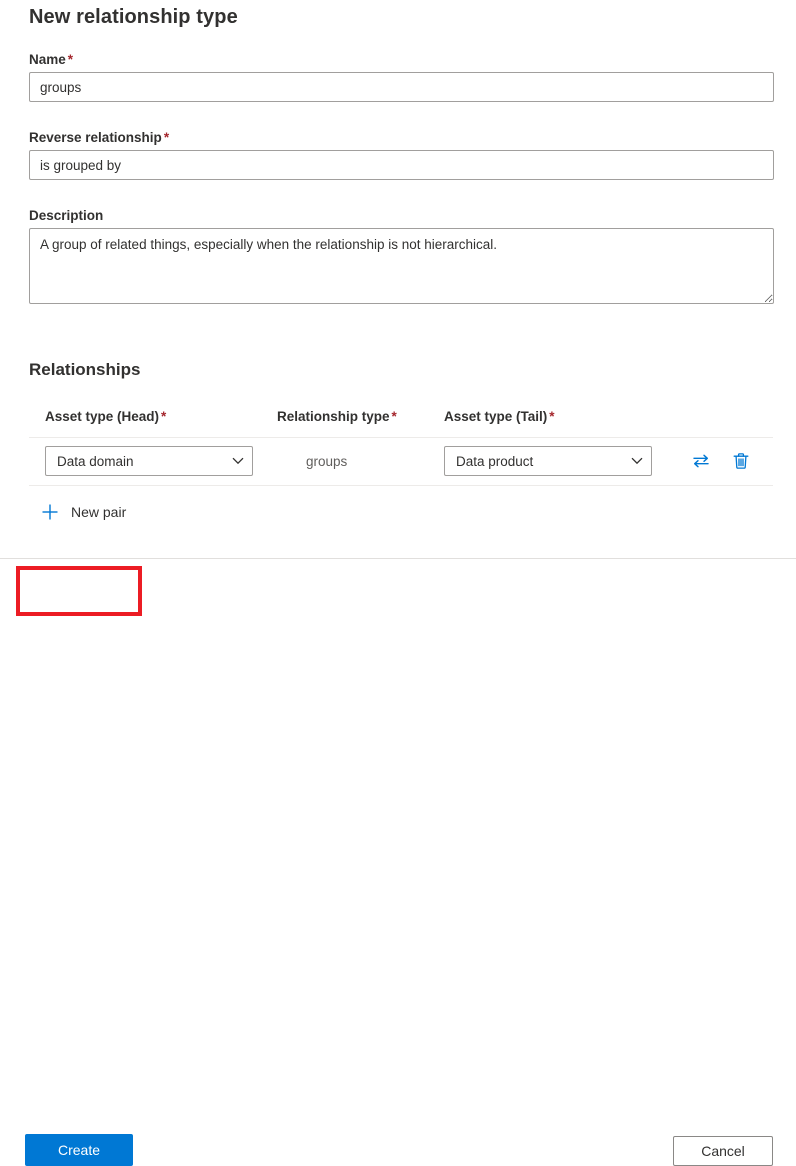  Describe the element at coordinates (102, 416) in the screenshot. I see `column-header-asset-type-head-text: Asset type (Head)` at that location.